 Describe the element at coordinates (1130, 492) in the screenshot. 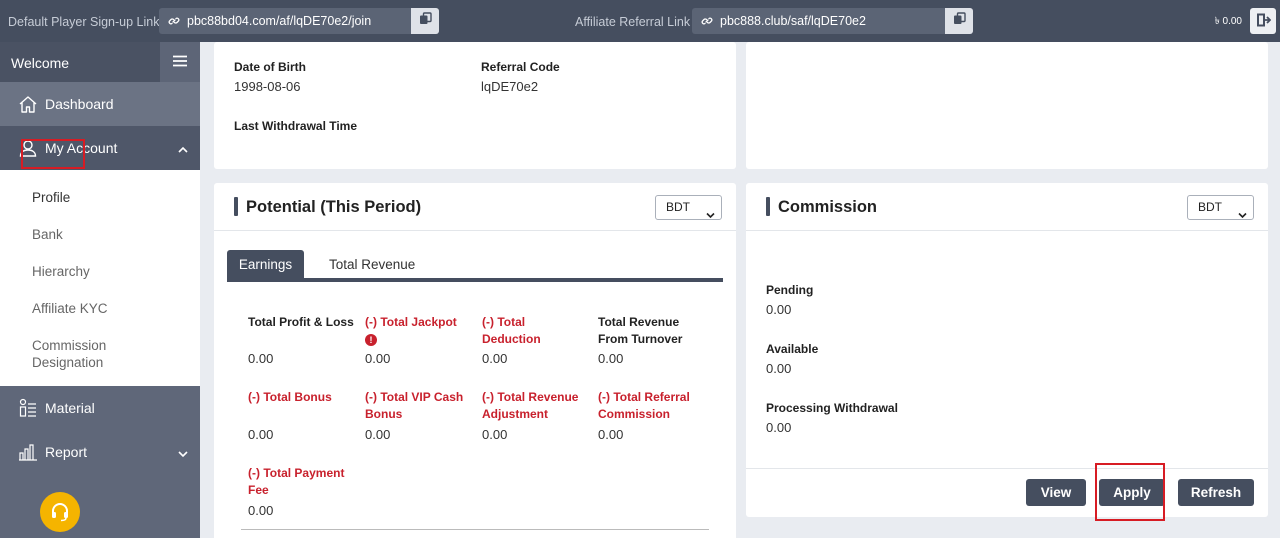

I see `apply-highlight-box` at that location.